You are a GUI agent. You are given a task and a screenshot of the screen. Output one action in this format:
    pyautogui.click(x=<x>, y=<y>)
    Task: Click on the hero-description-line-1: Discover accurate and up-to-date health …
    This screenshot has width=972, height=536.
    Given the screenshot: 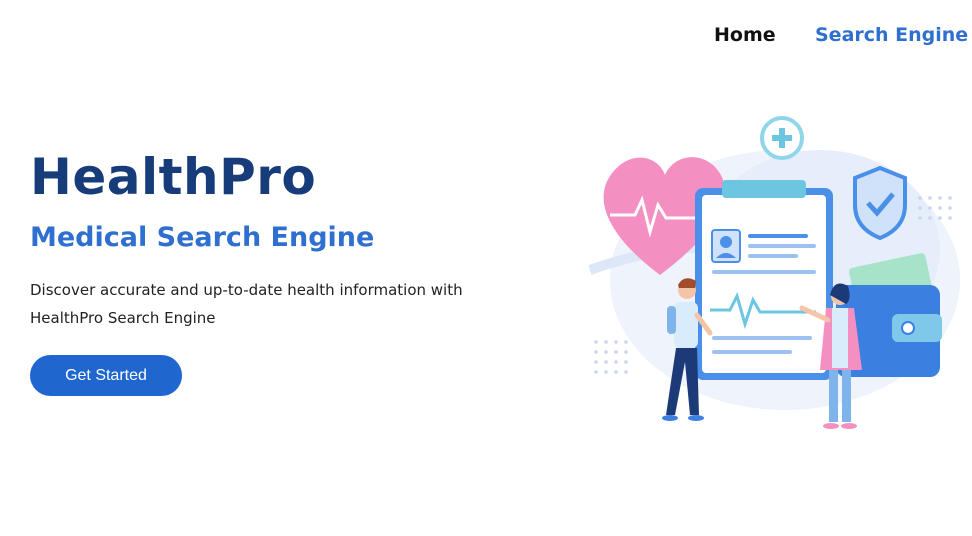 What is the action you would take?
    pyautogui.click(x=246, y=290)
    